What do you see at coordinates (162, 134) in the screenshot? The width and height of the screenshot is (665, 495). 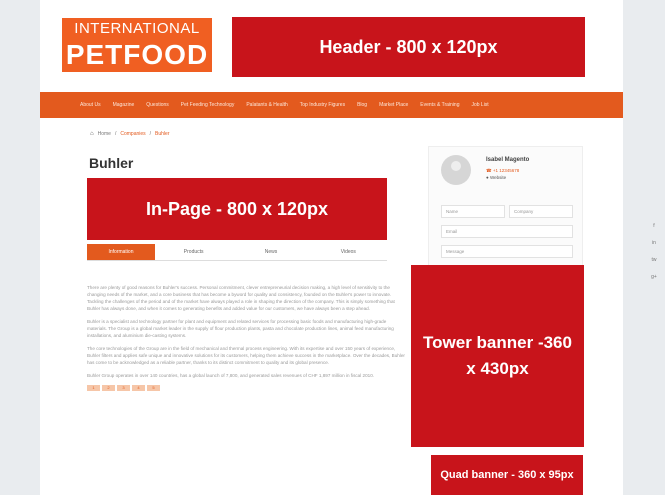 I see `breadcrumb-current: Buhler` at bounding box center [162, 134].